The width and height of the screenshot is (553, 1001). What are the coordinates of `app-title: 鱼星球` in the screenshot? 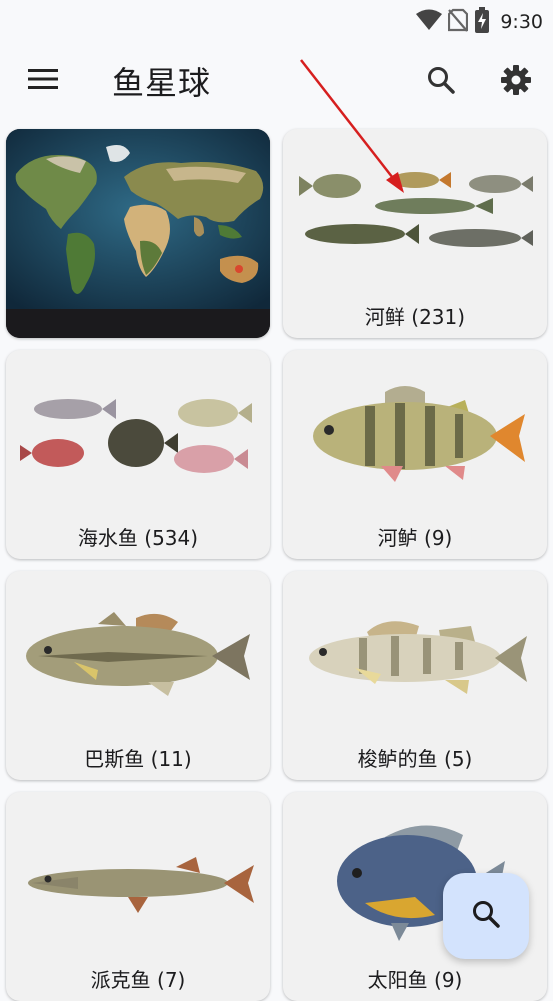 It's located at (162, 83).